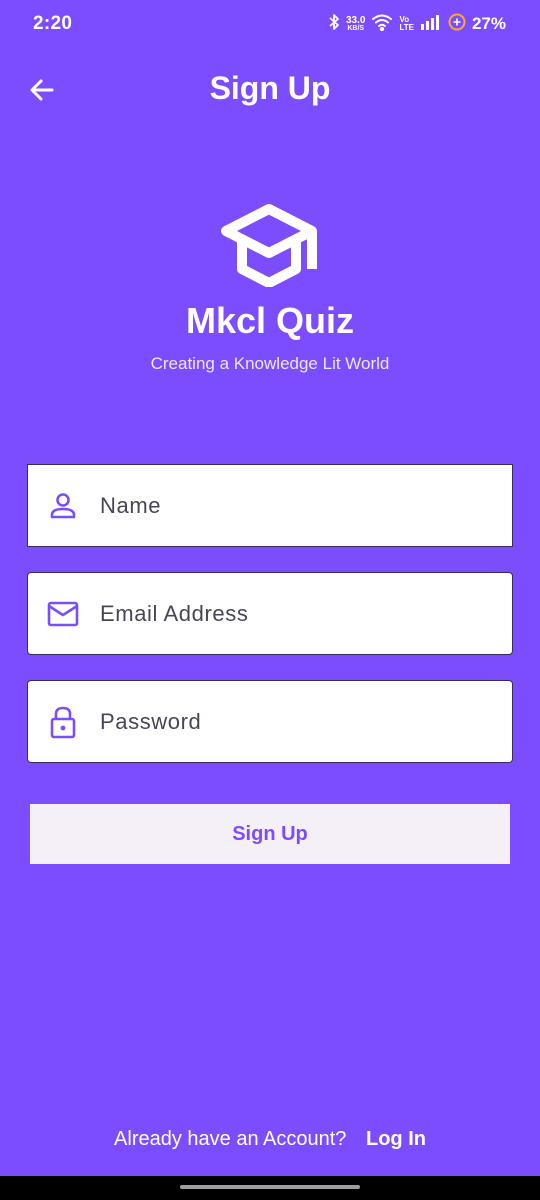 The height and width of the screenshot is (1200, 540). What do you see at coordinates (270, 834) in the screenshot?
I see `sign-up-button: Sign Up` at bounding box center [270, 834].